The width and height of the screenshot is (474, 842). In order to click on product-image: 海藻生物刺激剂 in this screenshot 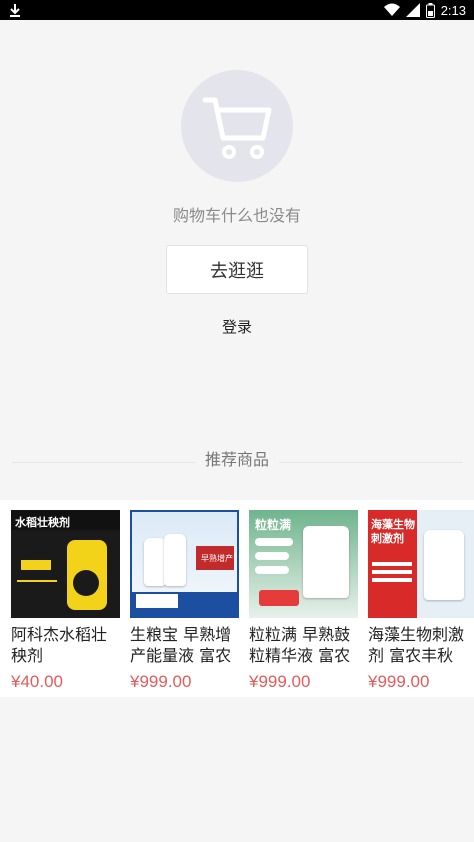, I will do `click(421, 564)`.